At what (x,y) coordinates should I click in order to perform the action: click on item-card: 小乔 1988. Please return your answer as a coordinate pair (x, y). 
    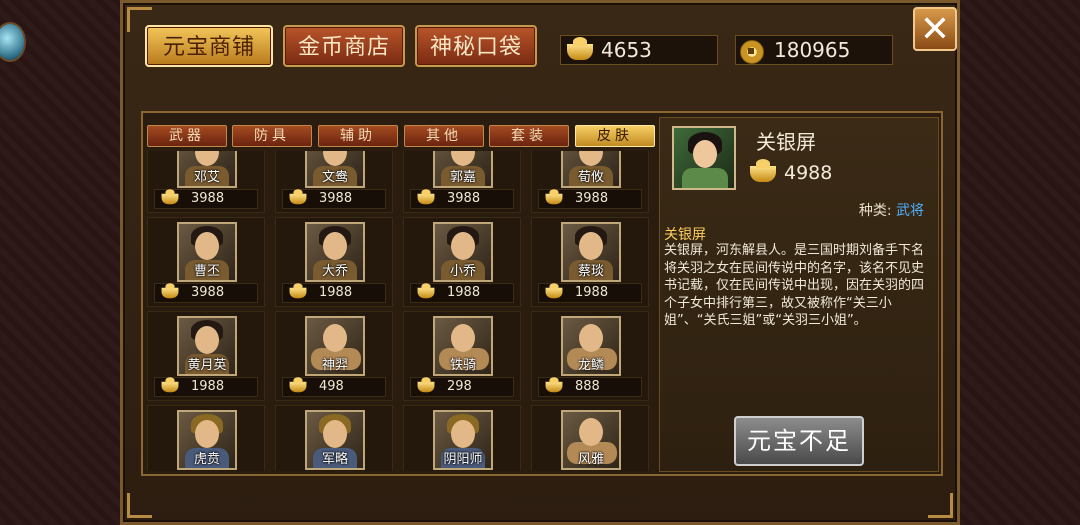
    Looking at the image, I should click on (462, 262).